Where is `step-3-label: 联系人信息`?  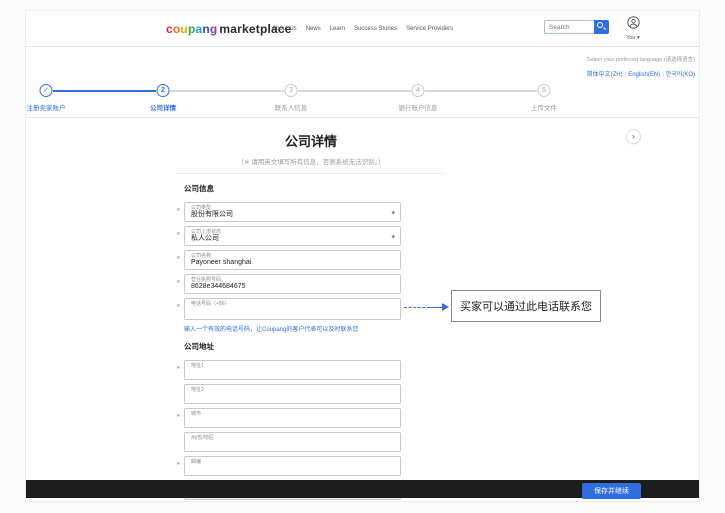 step-3-label: 联系人信息 is located at coordinates (291, 108).